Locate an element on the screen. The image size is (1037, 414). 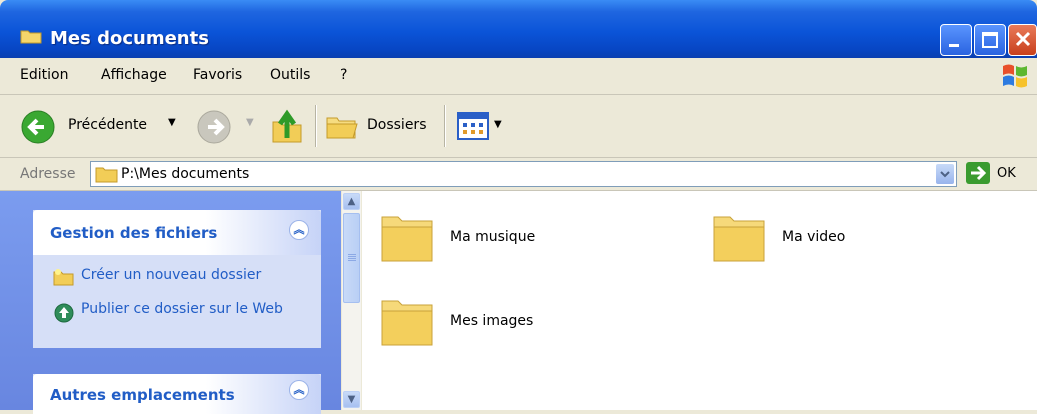
scroll-thumb is located at coordinates (351, 258).